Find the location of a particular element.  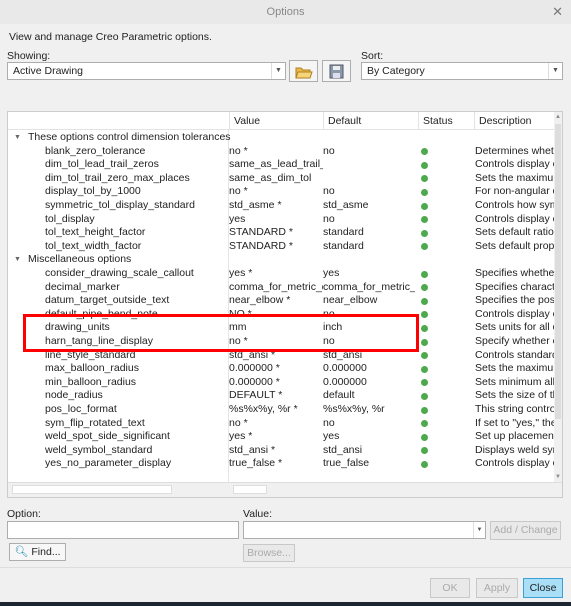

close-icon: ✕ is located at coordinates (557, 12).